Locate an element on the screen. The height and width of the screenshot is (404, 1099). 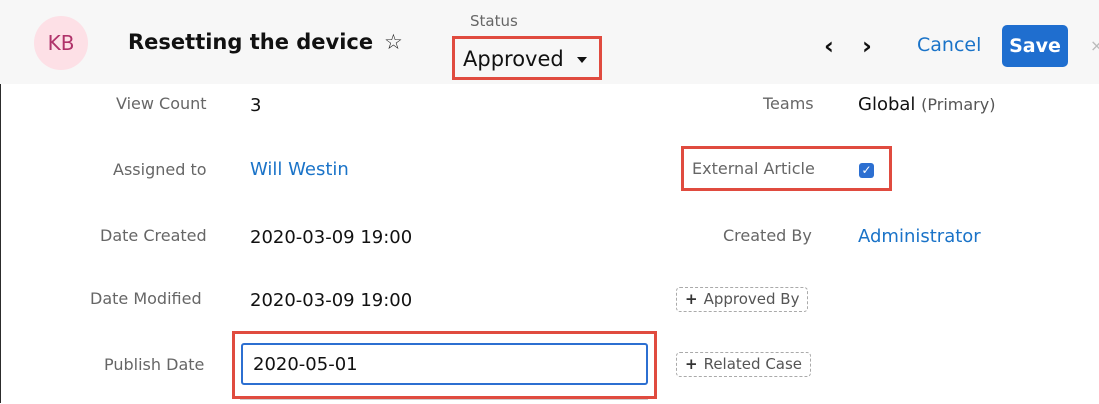
external-article-checkbox: ✓ is located at coordinates (866, 170).